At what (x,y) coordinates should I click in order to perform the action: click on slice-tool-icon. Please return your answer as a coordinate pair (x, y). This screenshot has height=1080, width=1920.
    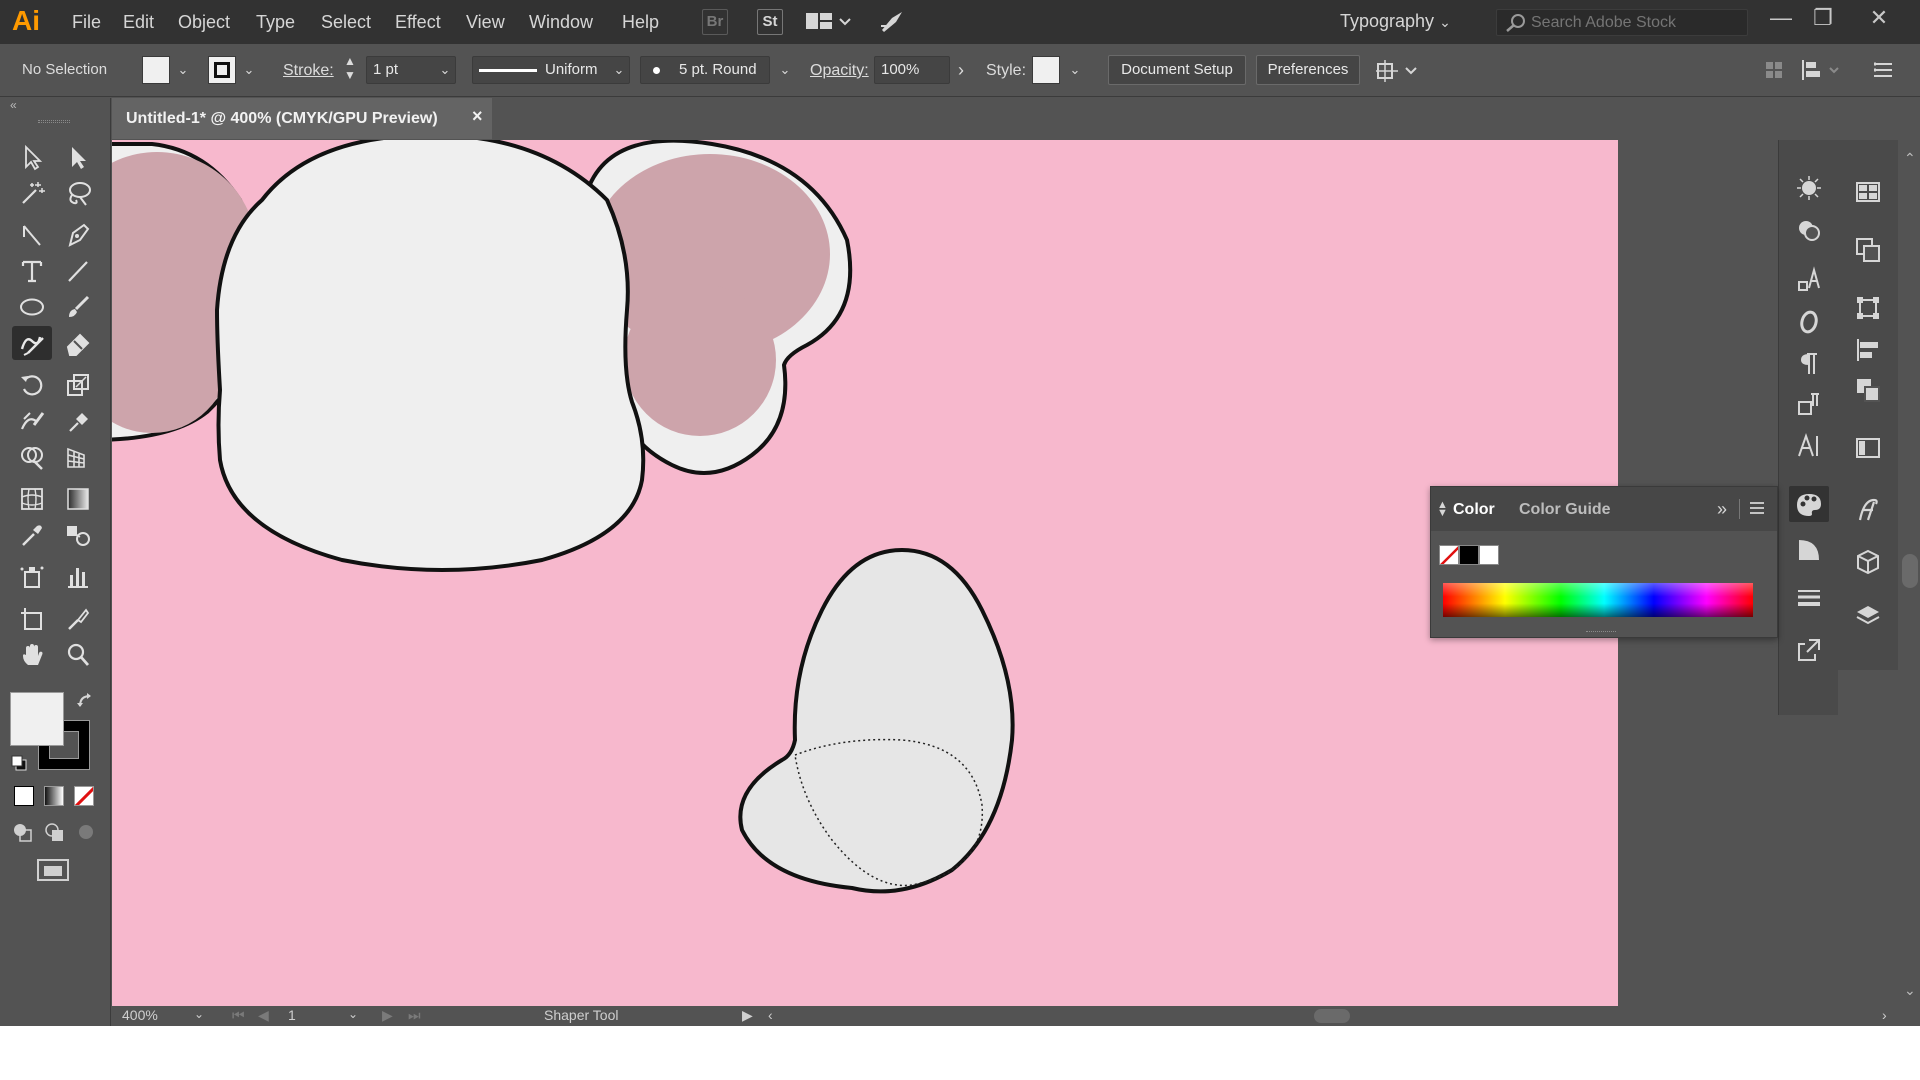
    Looking at the image, I should click on (78, 619).